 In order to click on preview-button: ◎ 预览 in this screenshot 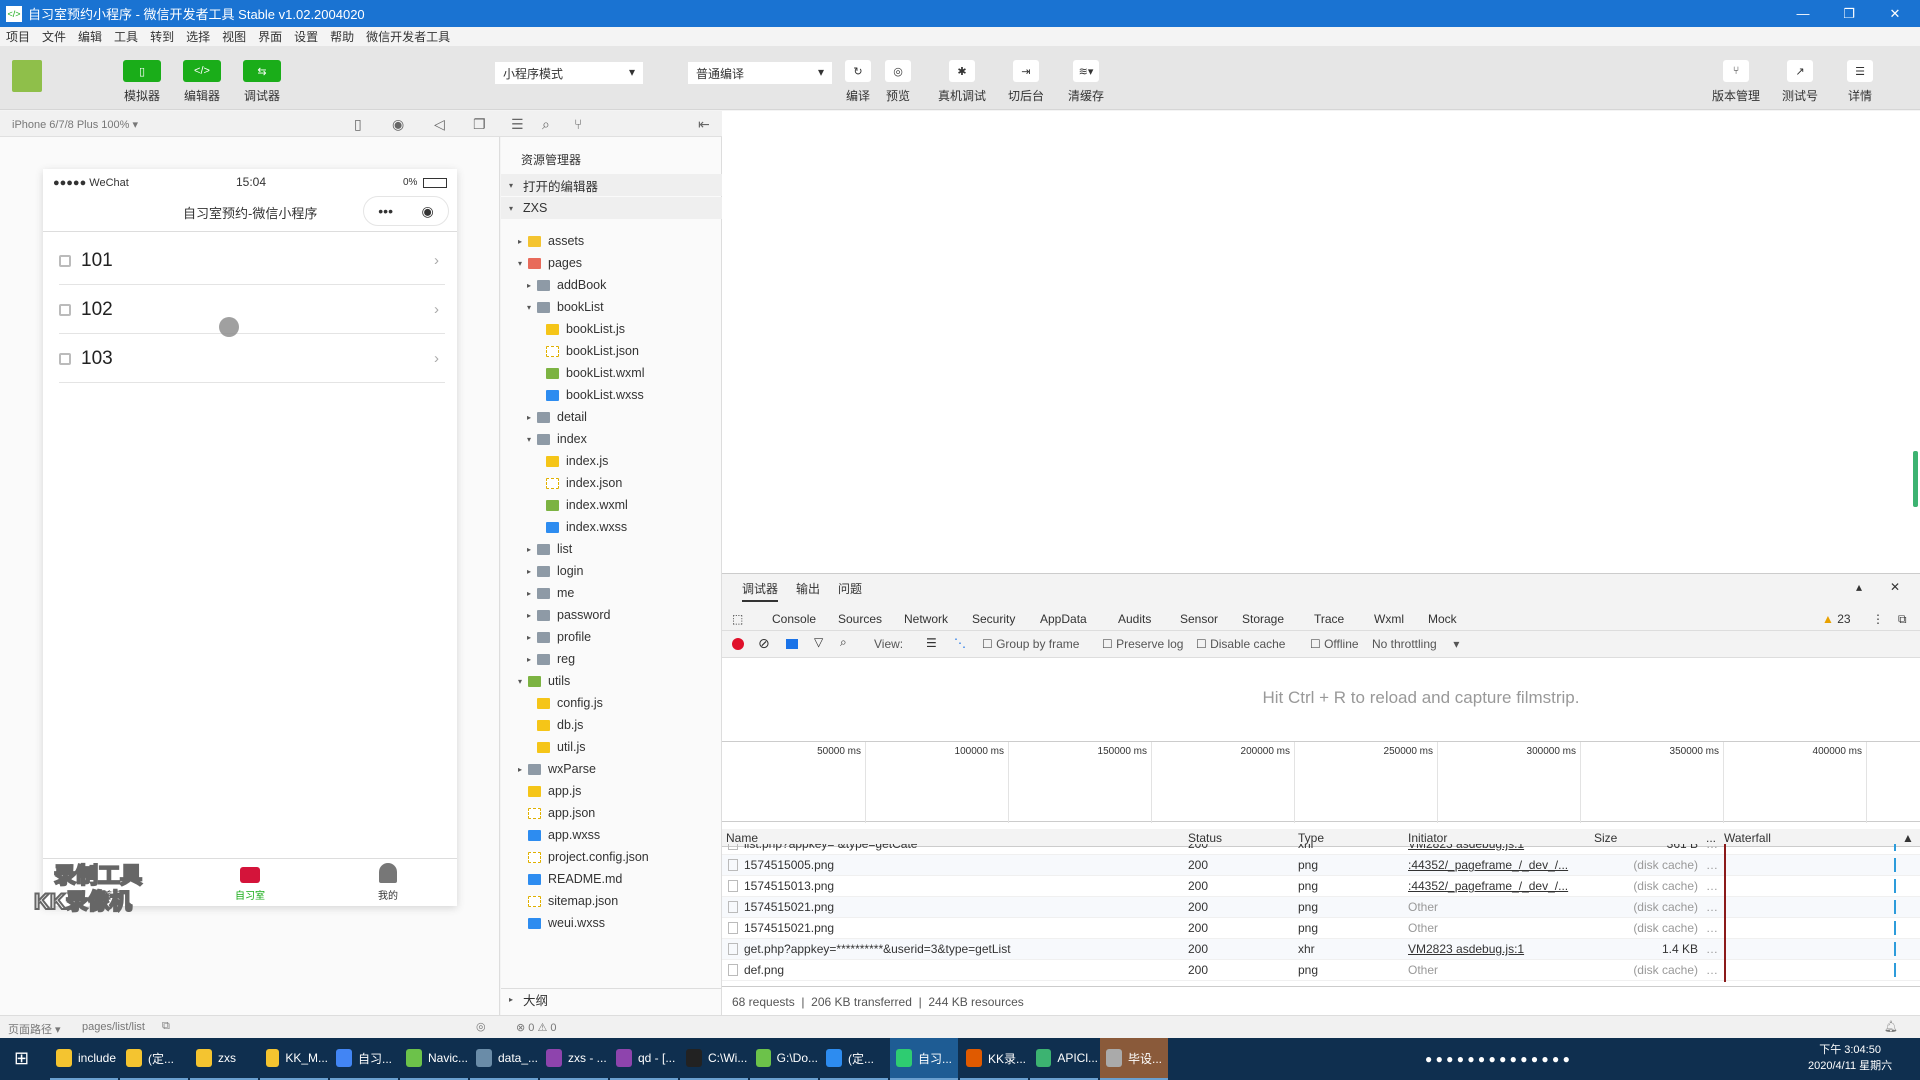, I will do `click(898, 82)`.